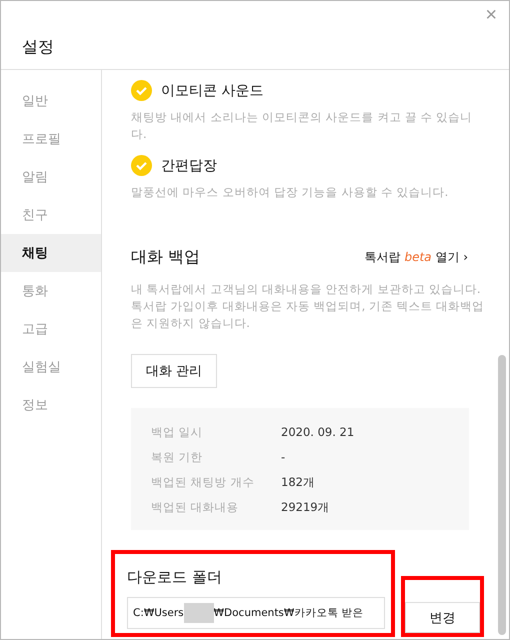  Describe the element at coordinates (283, 457) in the screenshot. I see `info-value: -` at that location.